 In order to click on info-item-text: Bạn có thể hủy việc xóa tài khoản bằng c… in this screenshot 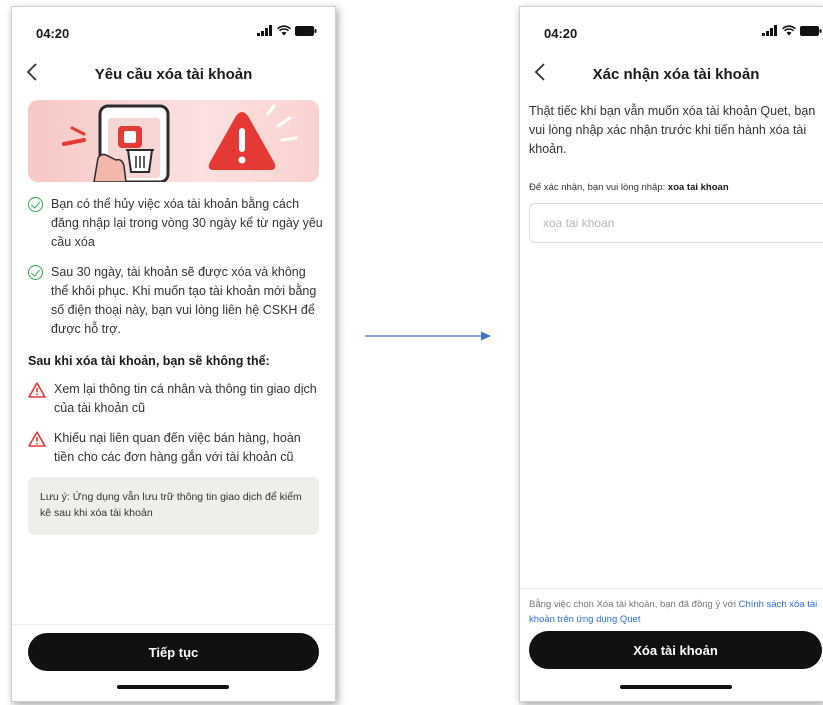, I will do `click(187, 223)`.